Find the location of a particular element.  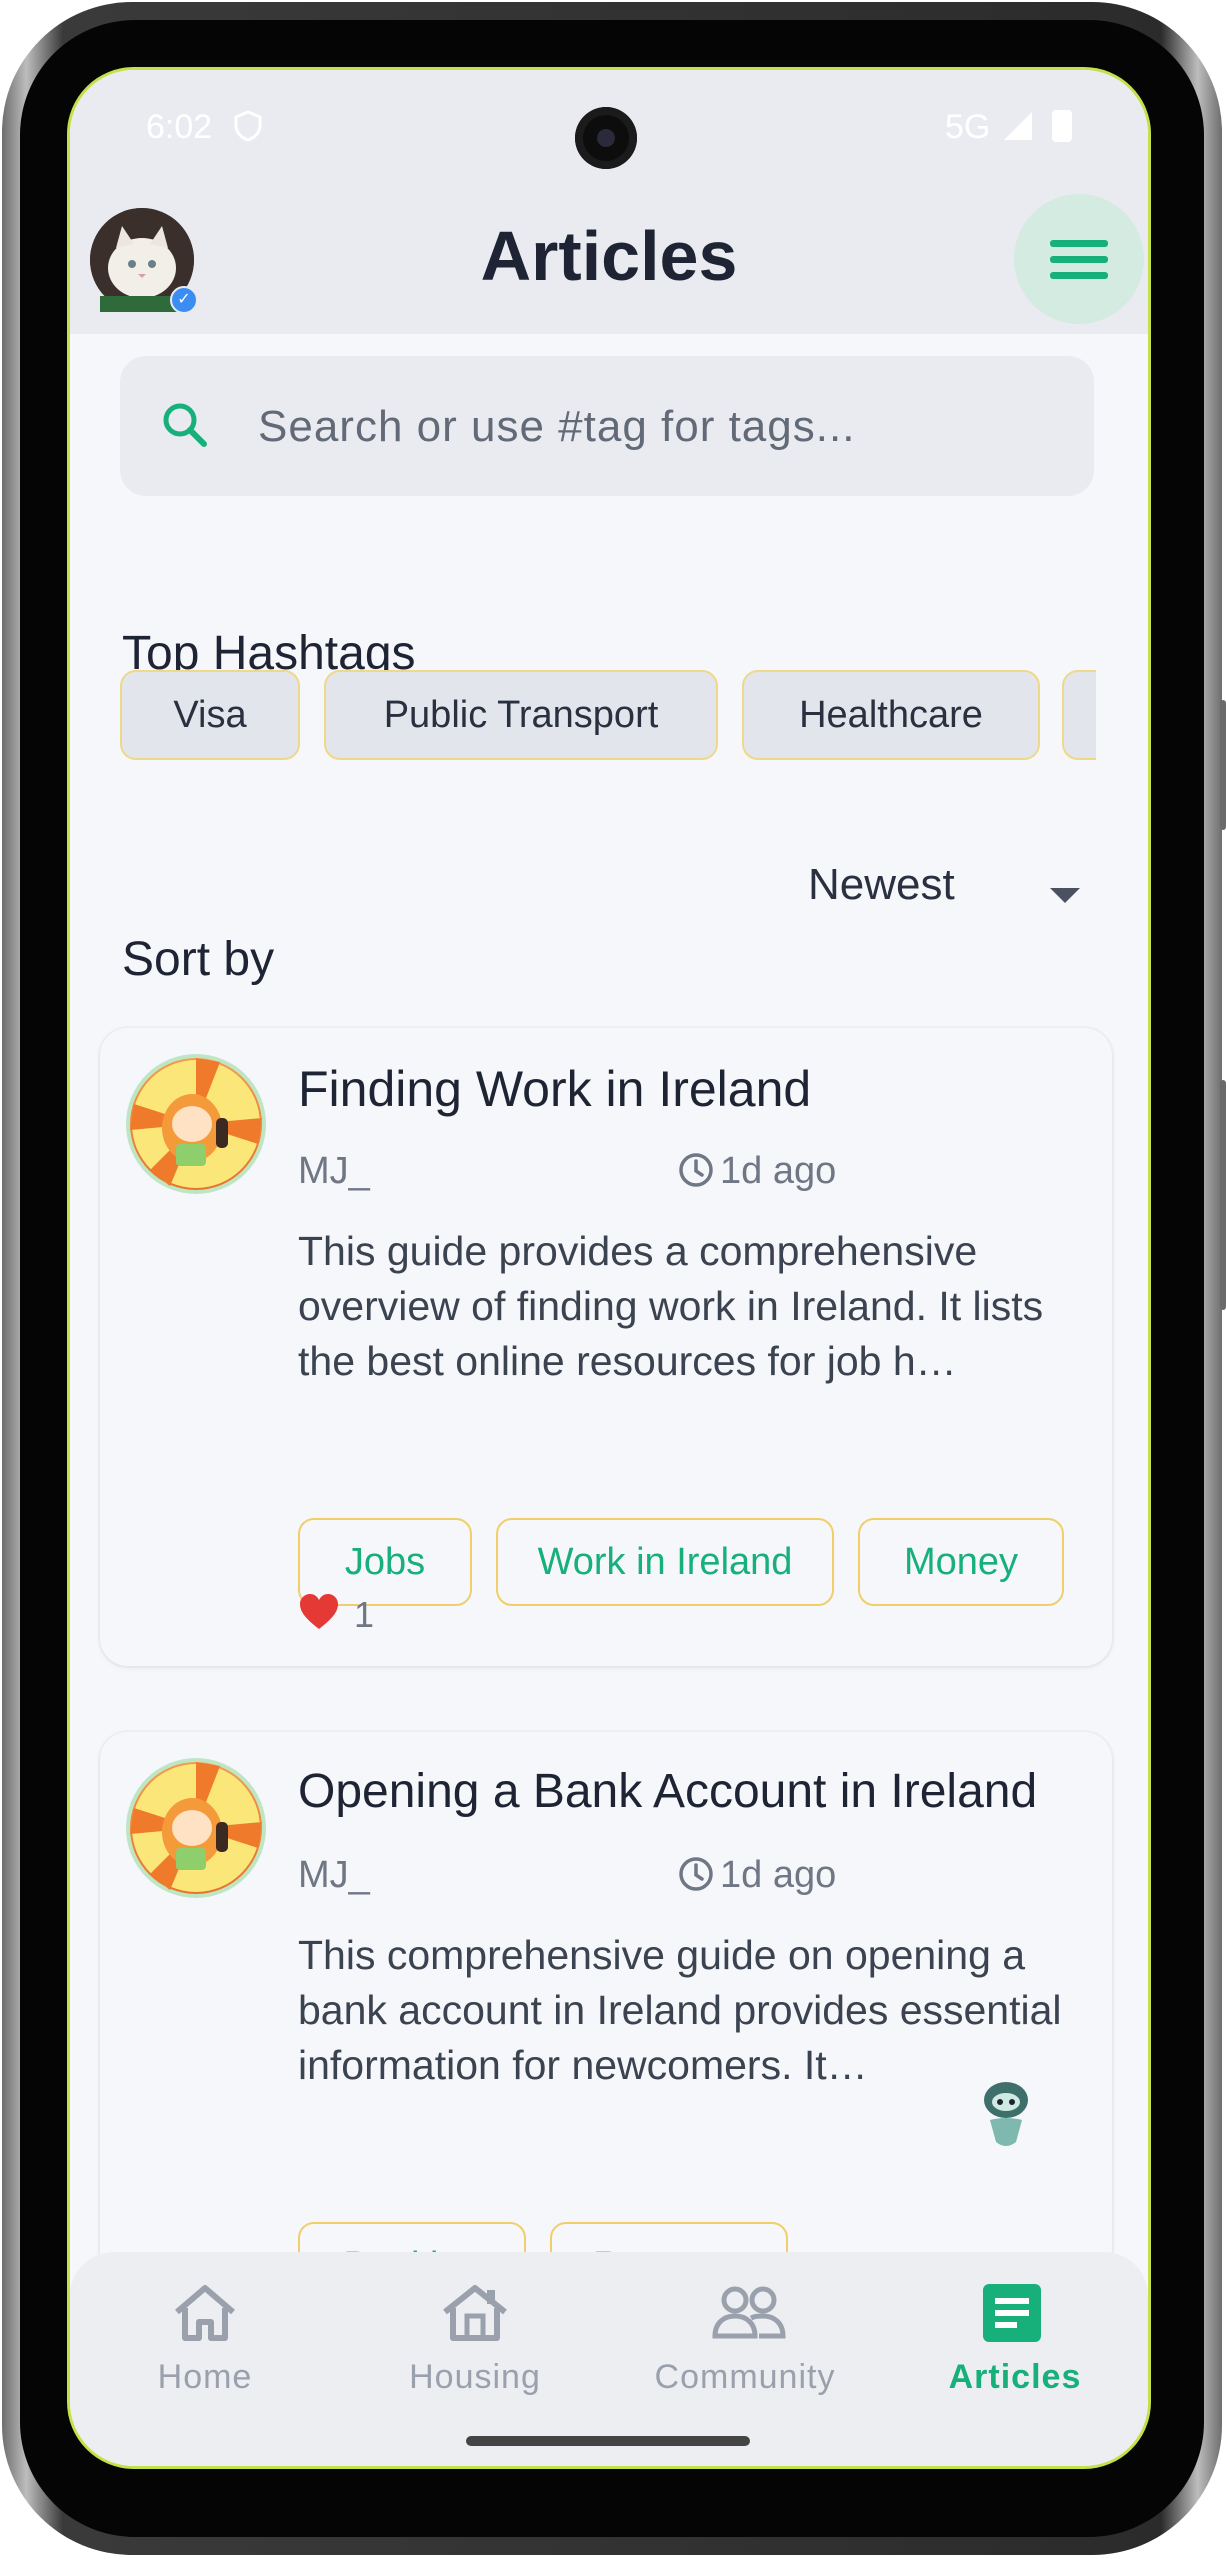

search-icon is located at coordinates (185, 425).